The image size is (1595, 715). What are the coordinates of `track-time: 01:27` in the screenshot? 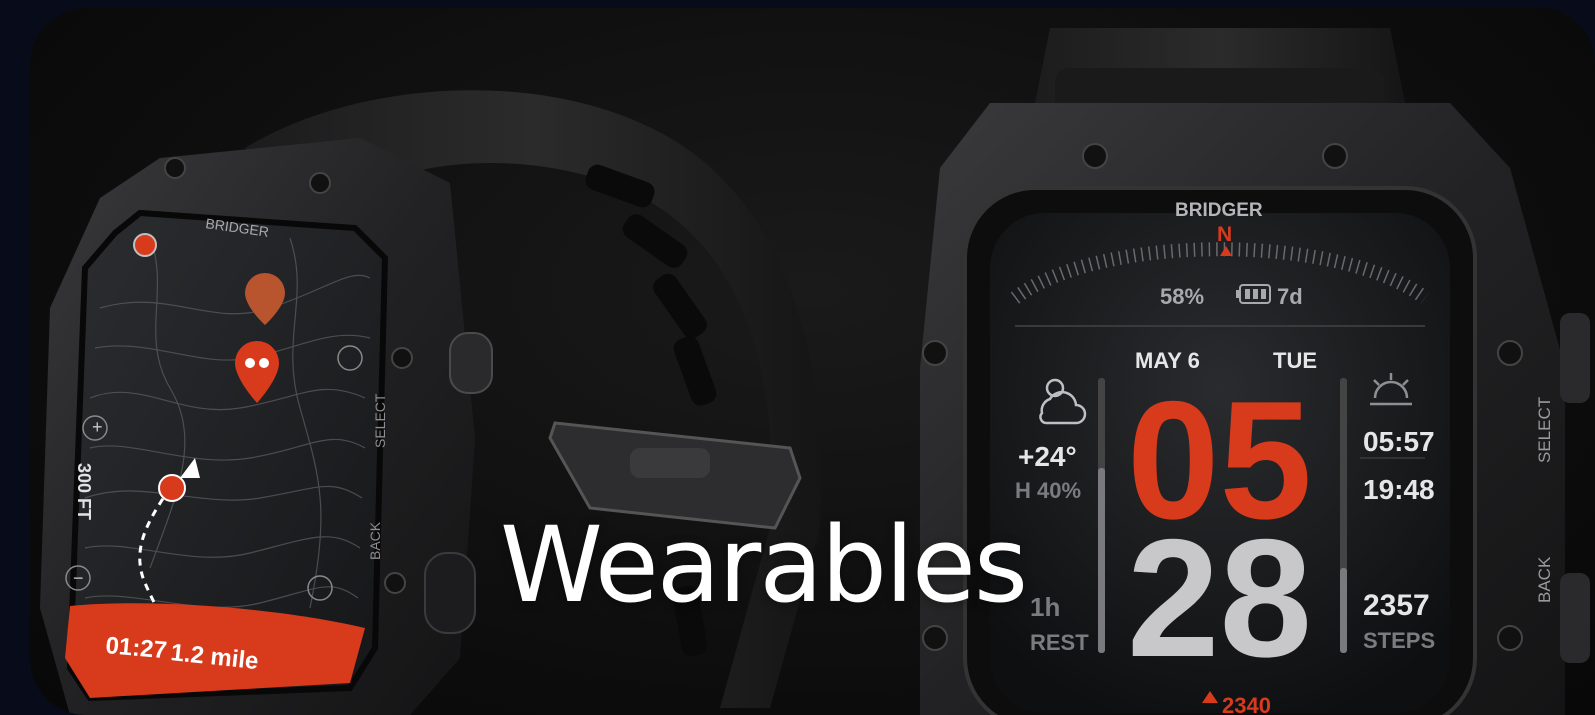 It's located at (136, 648).